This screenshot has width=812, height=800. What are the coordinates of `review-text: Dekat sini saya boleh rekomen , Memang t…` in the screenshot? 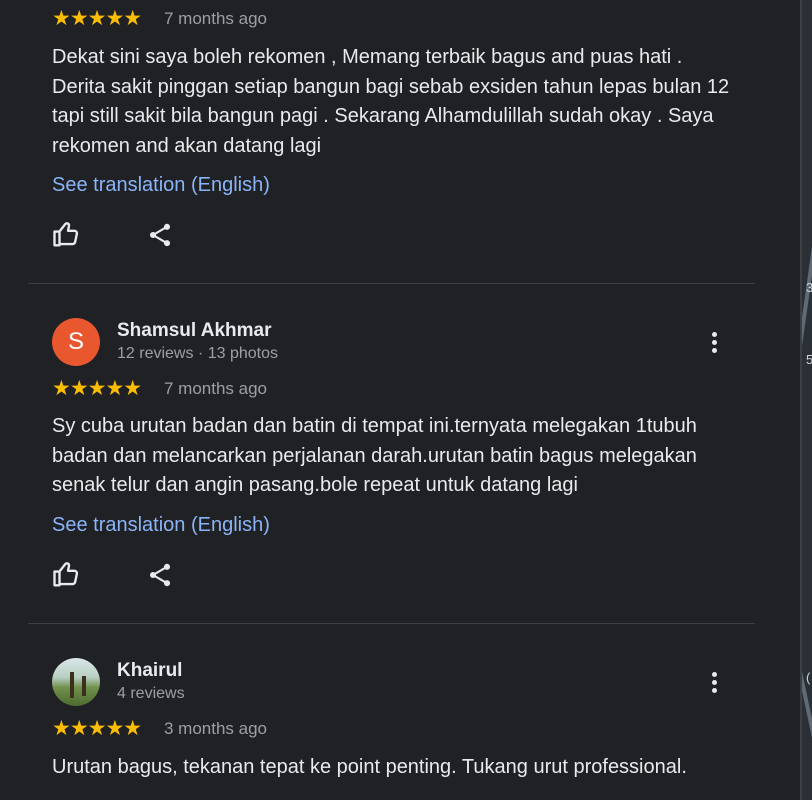 It's located at (391, 101).